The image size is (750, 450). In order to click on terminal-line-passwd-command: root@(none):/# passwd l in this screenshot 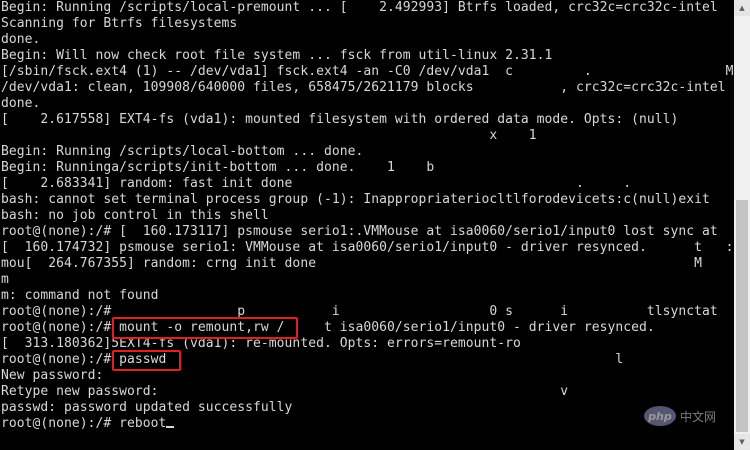, I will do `click(312, 359)`.